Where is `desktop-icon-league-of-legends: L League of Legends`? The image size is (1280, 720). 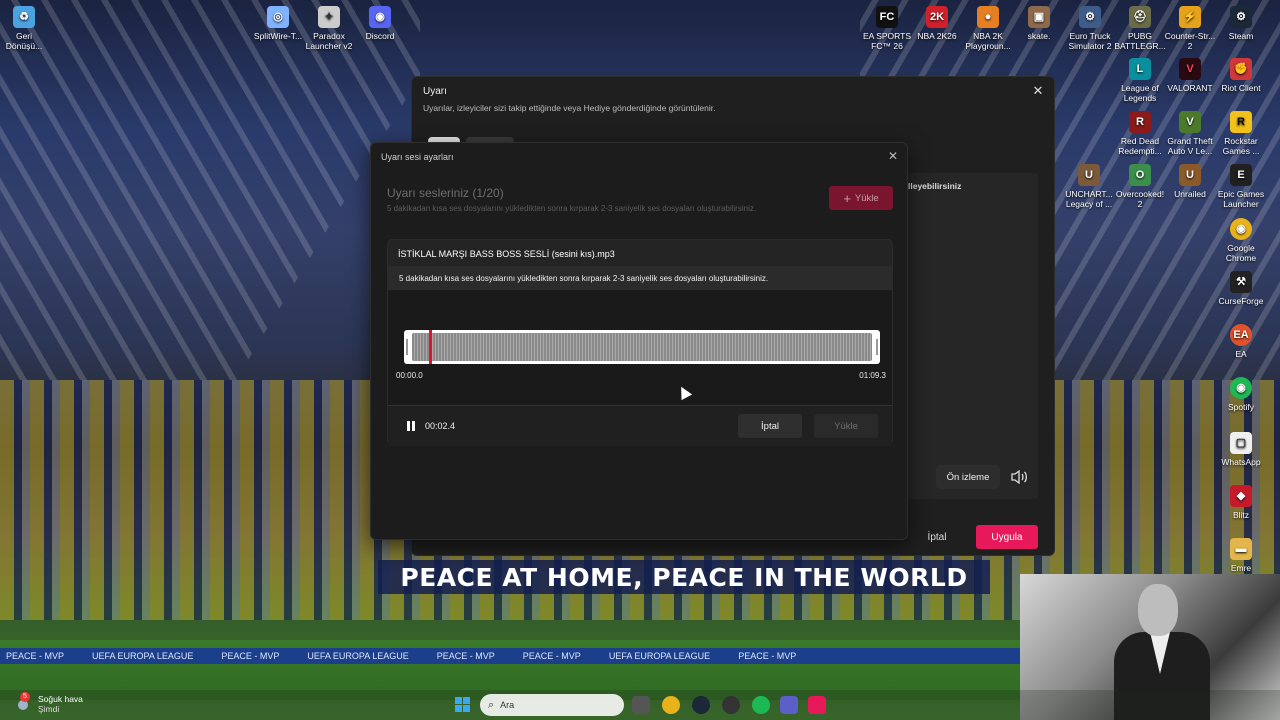
desktop-icon-league-of-legends: L League of Legends is located at coordinates (1140, 80).